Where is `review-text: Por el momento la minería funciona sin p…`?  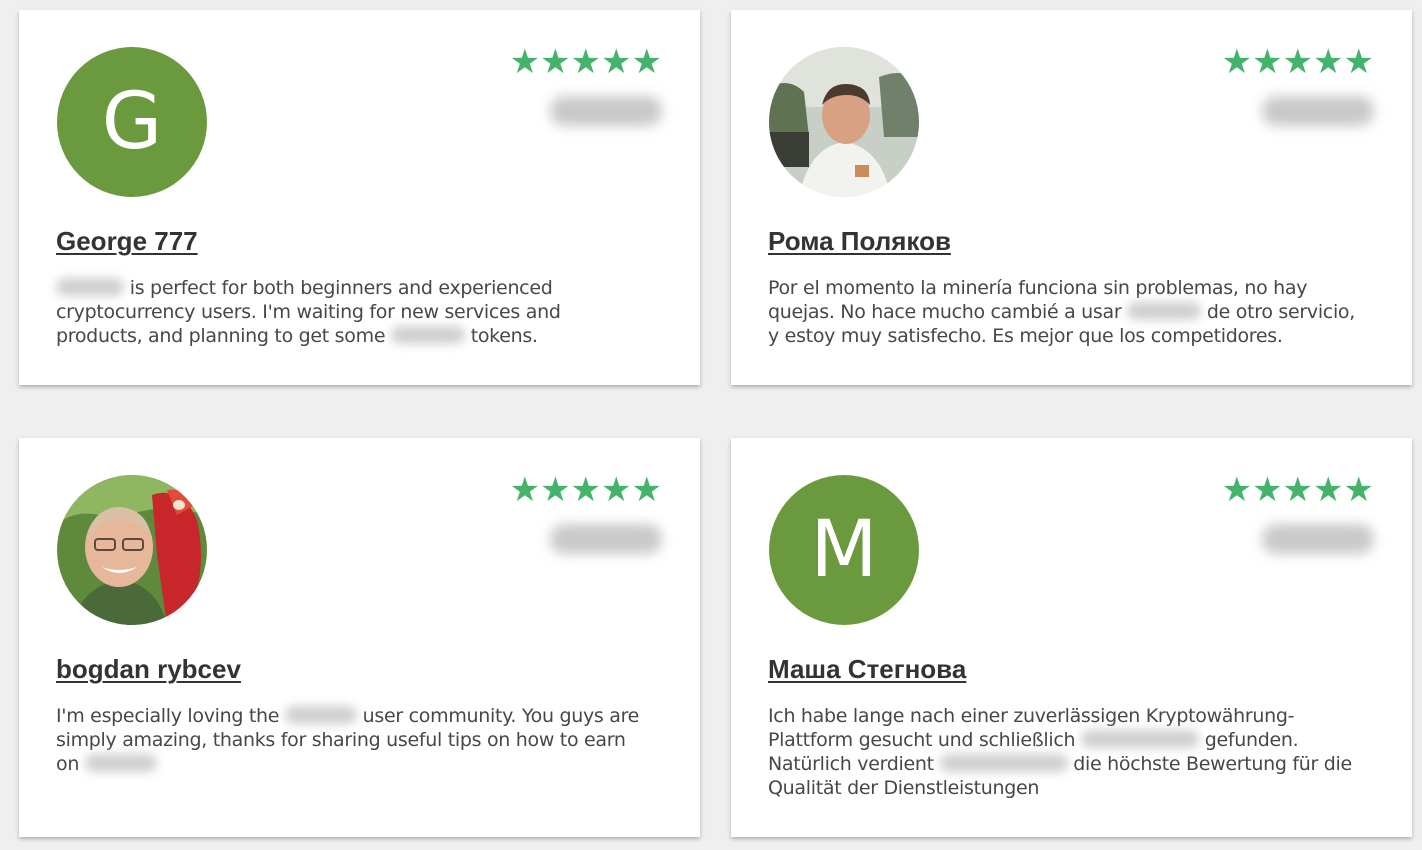 review-text: Por el momento la minería funciona sin p… is located at coordinates (1075, 312).